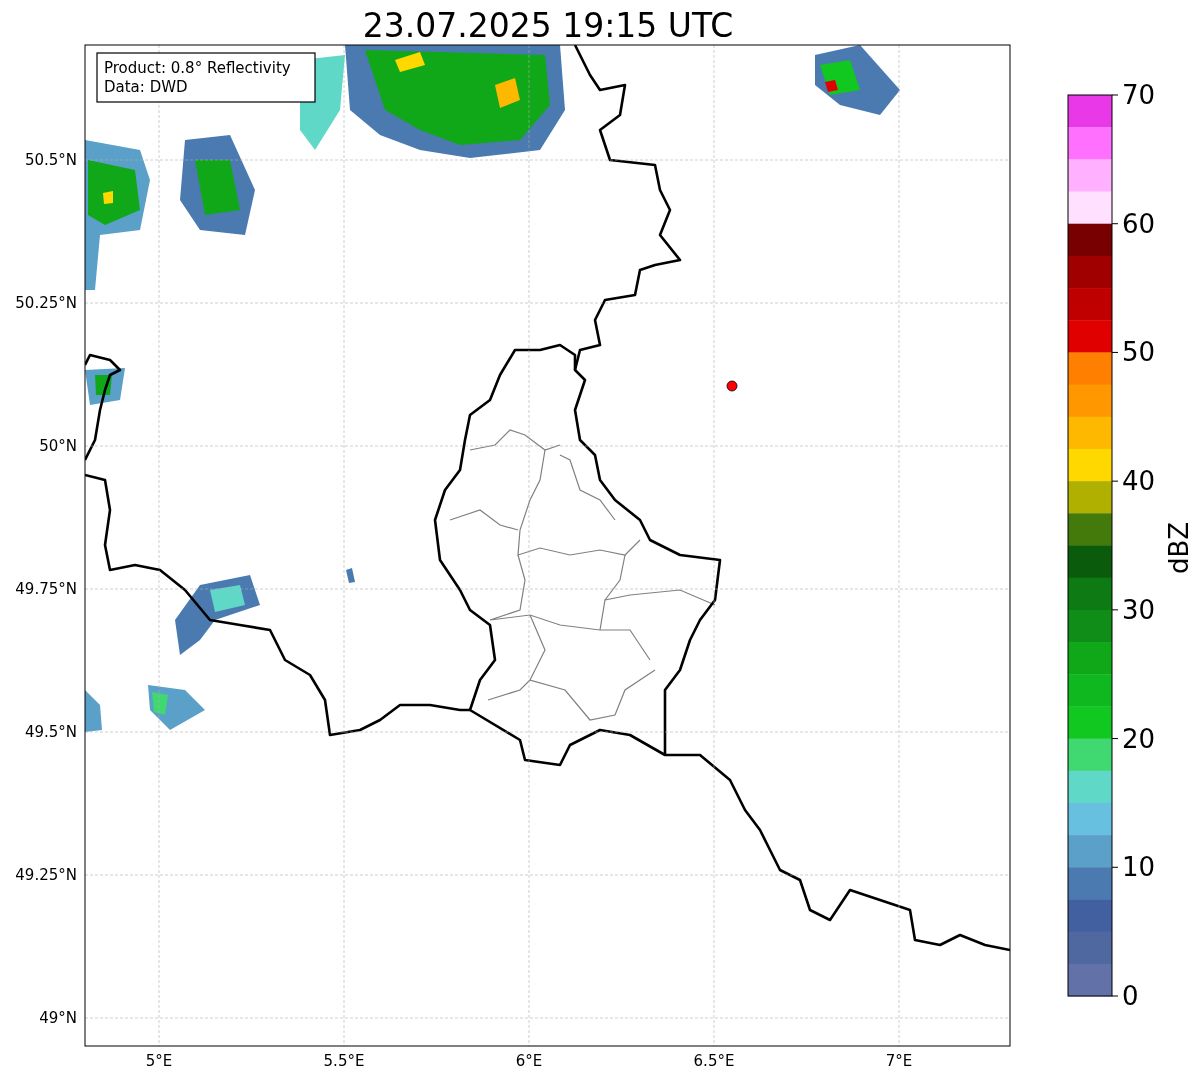  Describe the element at coordinates (714, 1061) in the screenshot. I see `longitude-label: 6.5°E` at that location.